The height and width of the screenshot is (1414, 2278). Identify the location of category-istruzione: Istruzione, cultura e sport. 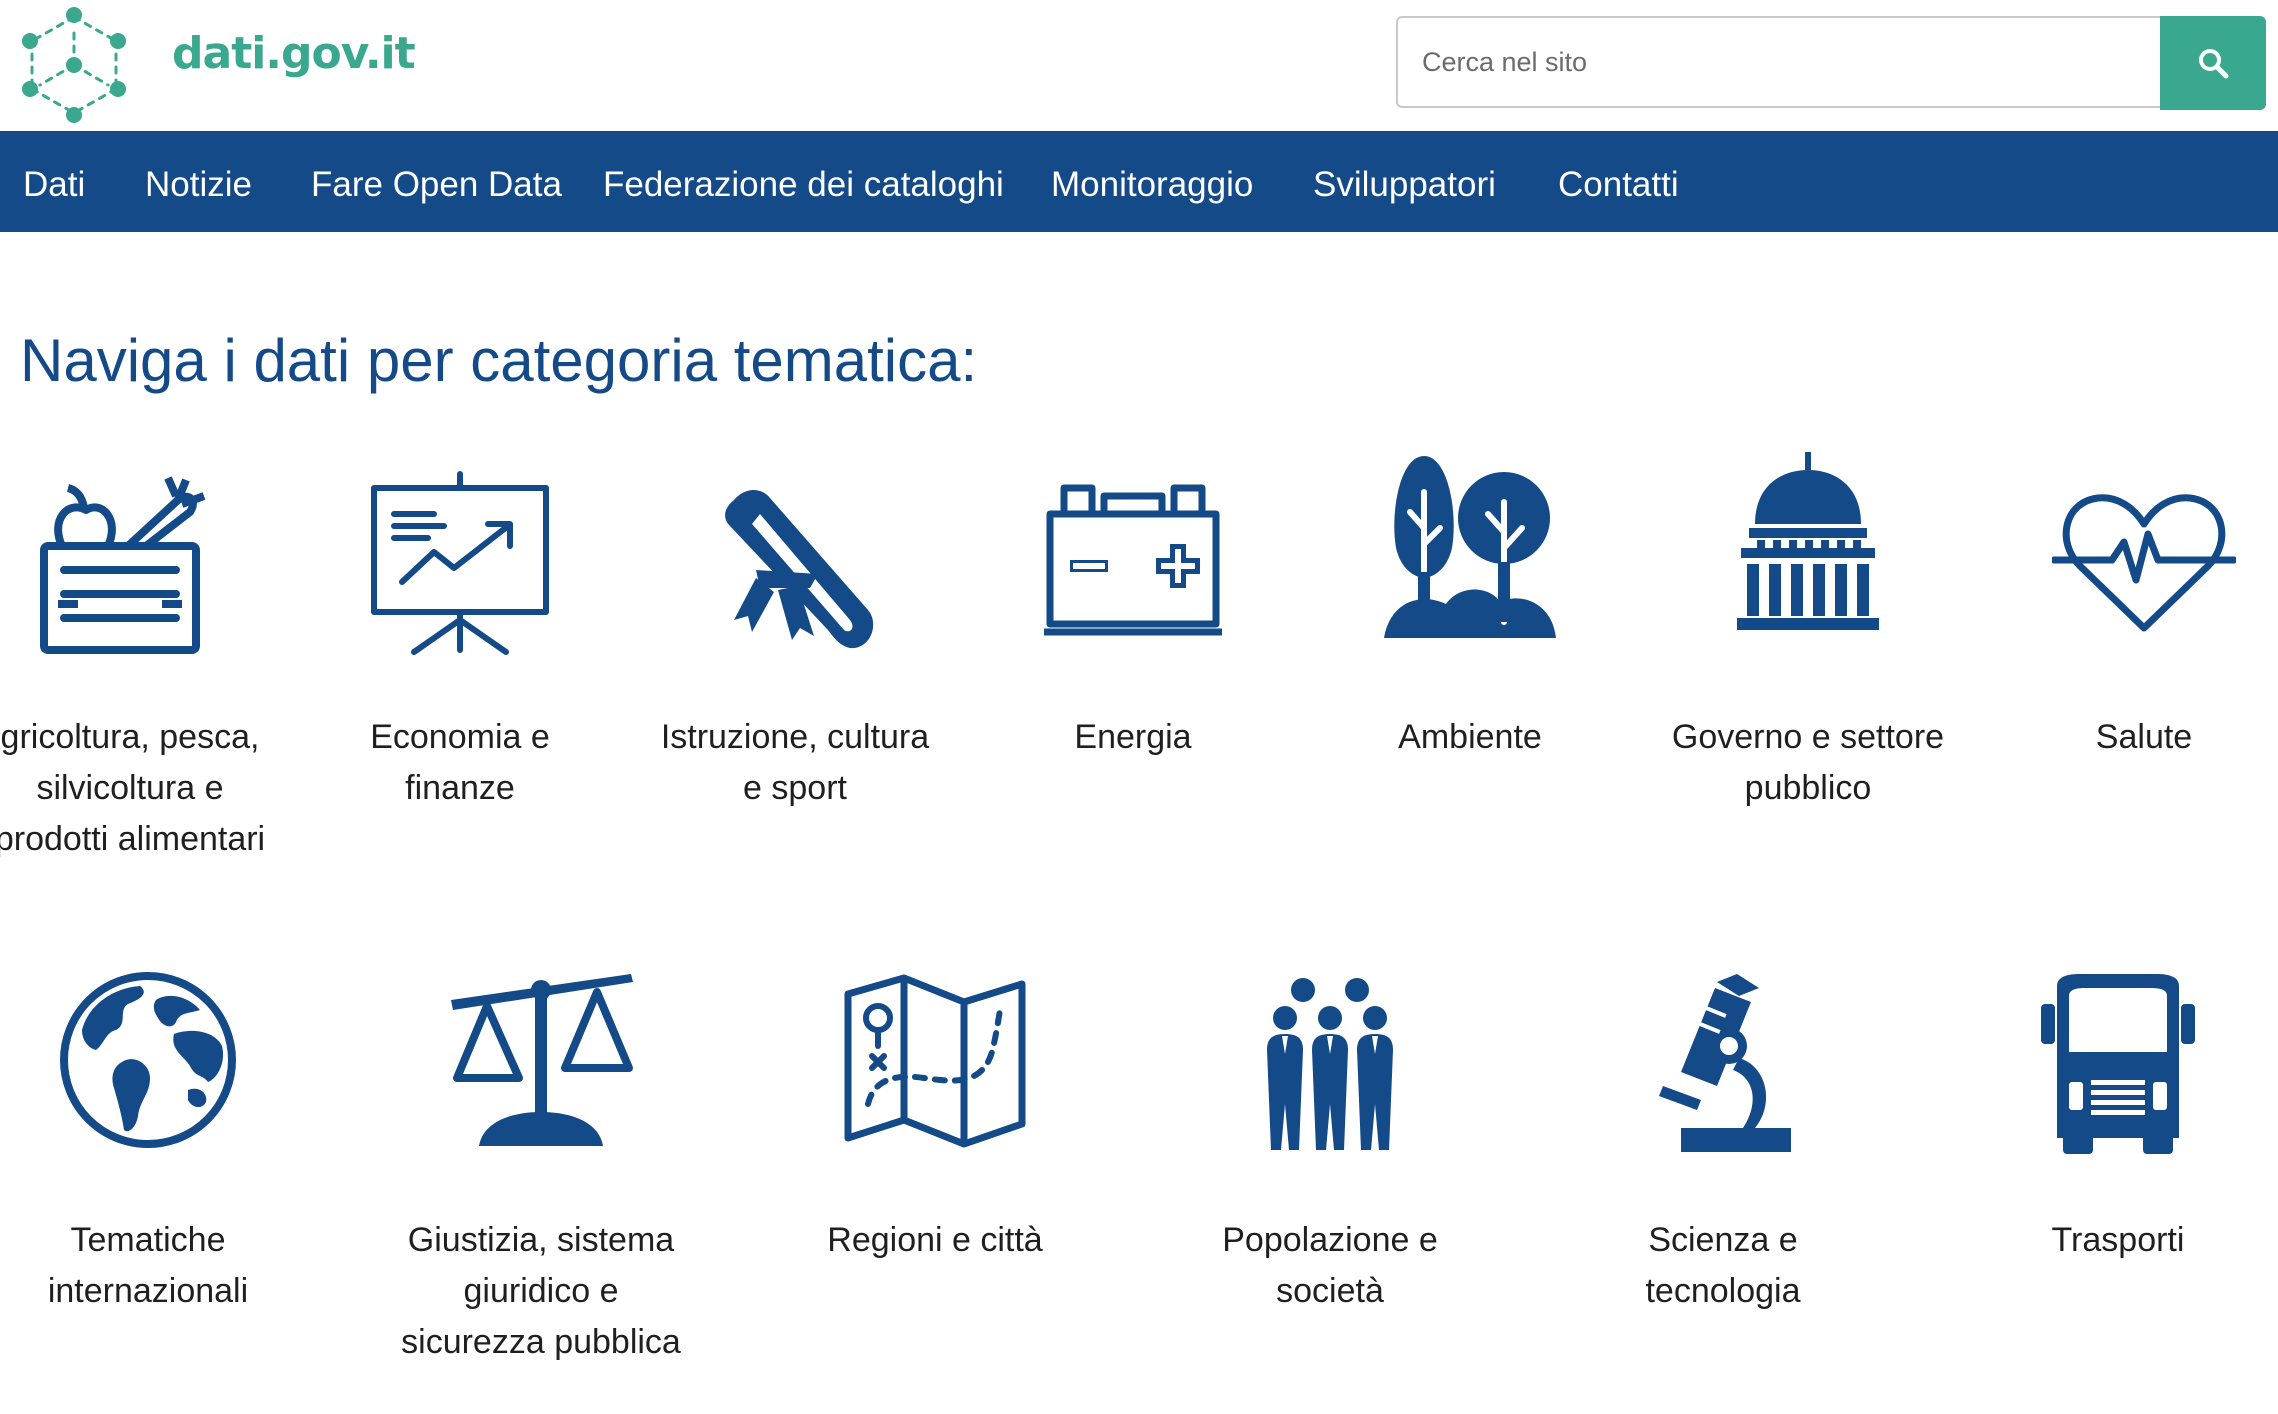
(795, 640).